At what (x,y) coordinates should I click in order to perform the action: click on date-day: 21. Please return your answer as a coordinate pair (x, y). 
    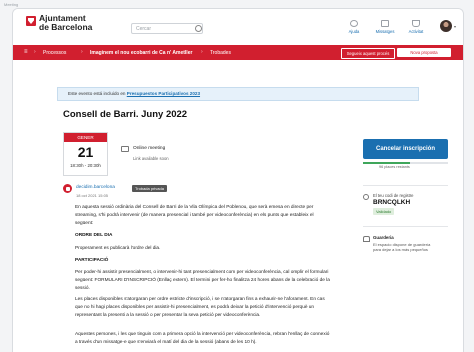
    Looking at the image, I should click on (85, 152).